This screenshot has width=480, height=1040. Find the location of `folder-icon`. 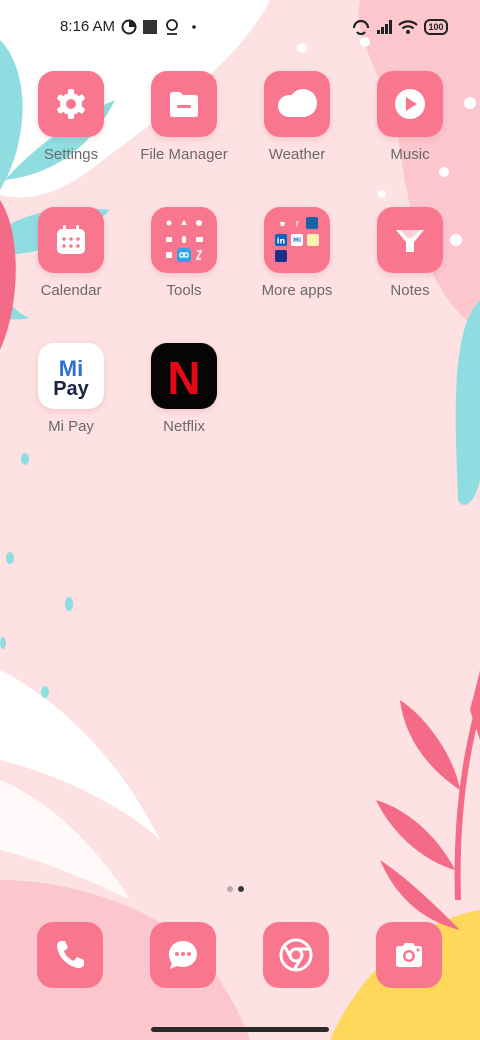

folder-icon is located at coordinates (184, 104).